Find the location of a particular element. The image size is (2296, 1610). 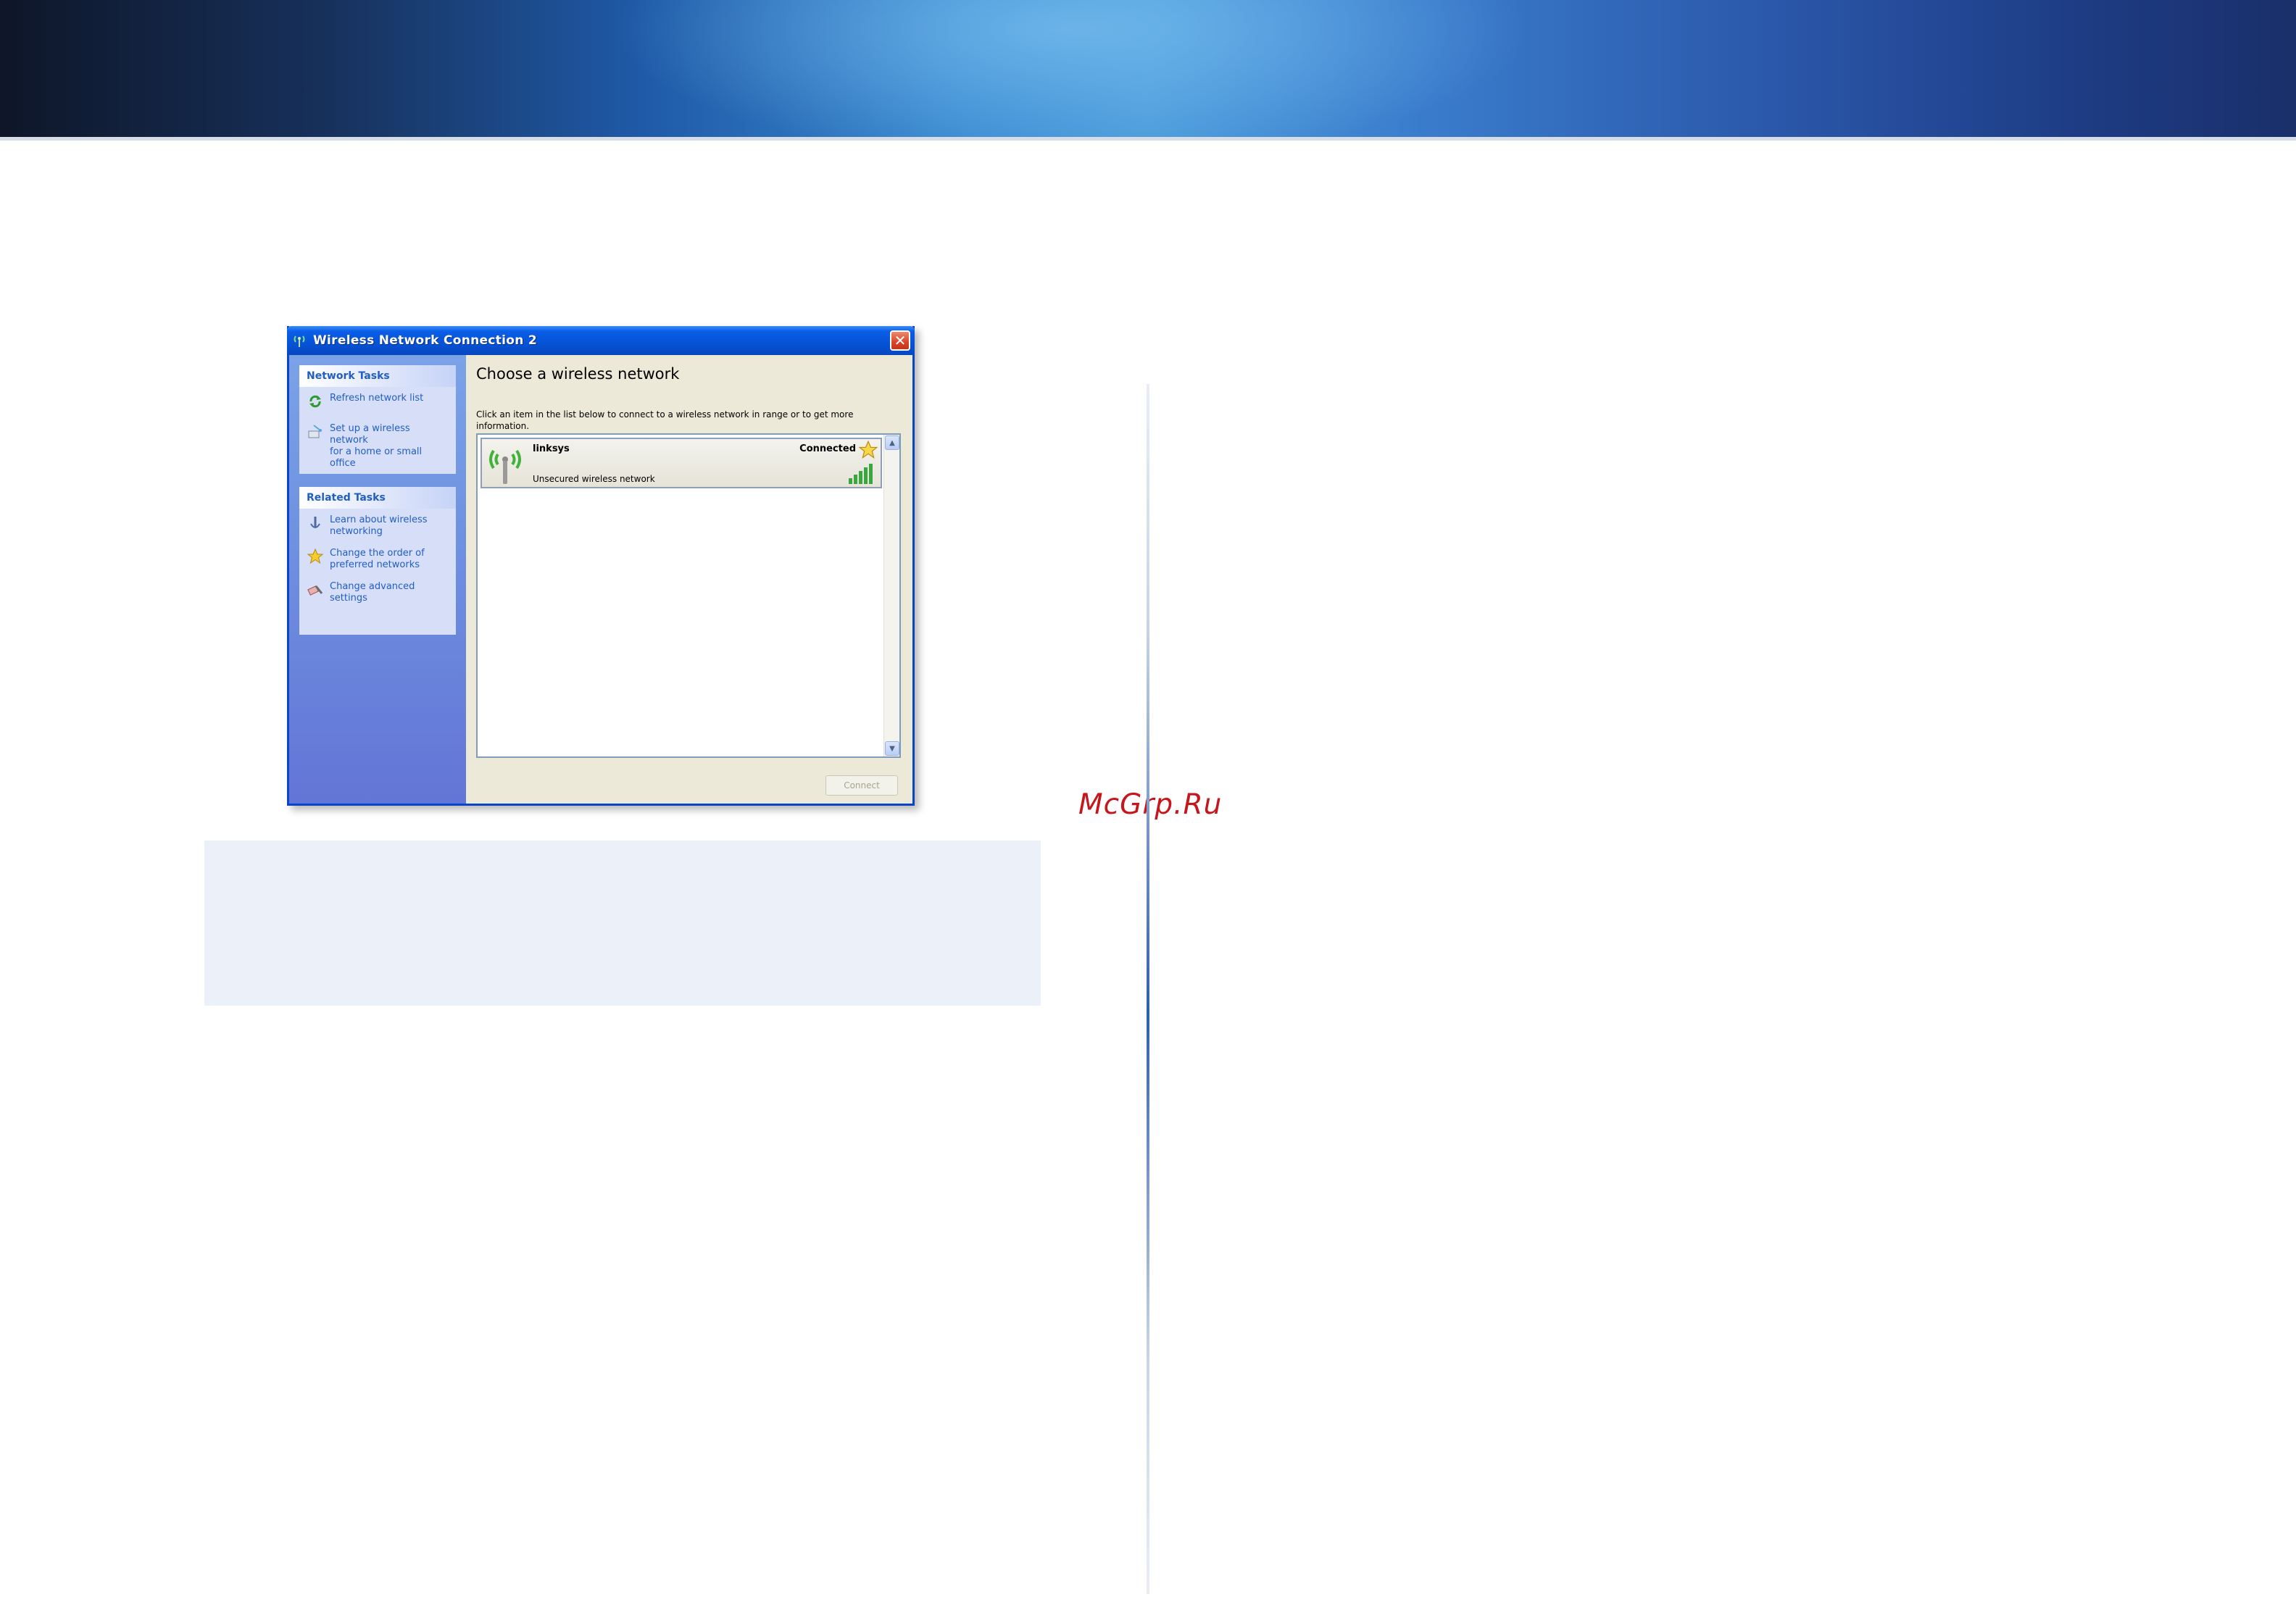

wireless-connection-icon is located at coordinates (299, 341).